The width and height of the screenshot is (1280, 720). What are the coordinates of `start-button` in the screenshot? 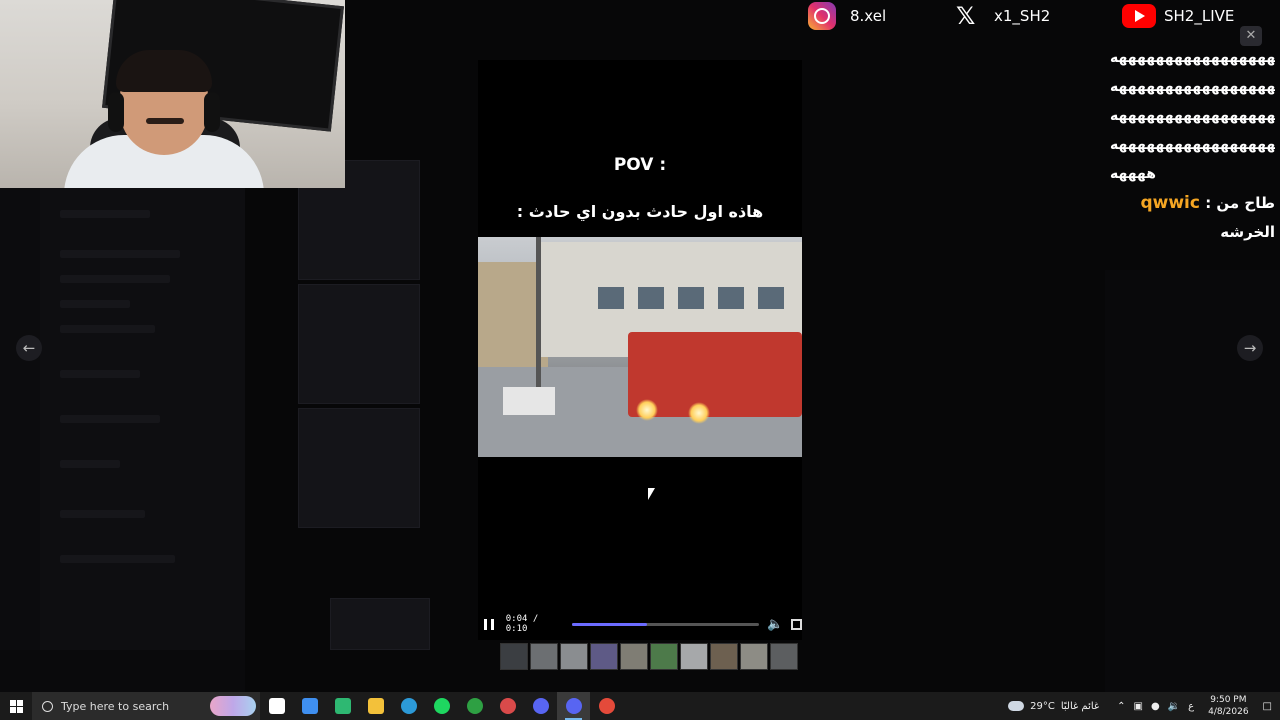 It's located at (16, 706).